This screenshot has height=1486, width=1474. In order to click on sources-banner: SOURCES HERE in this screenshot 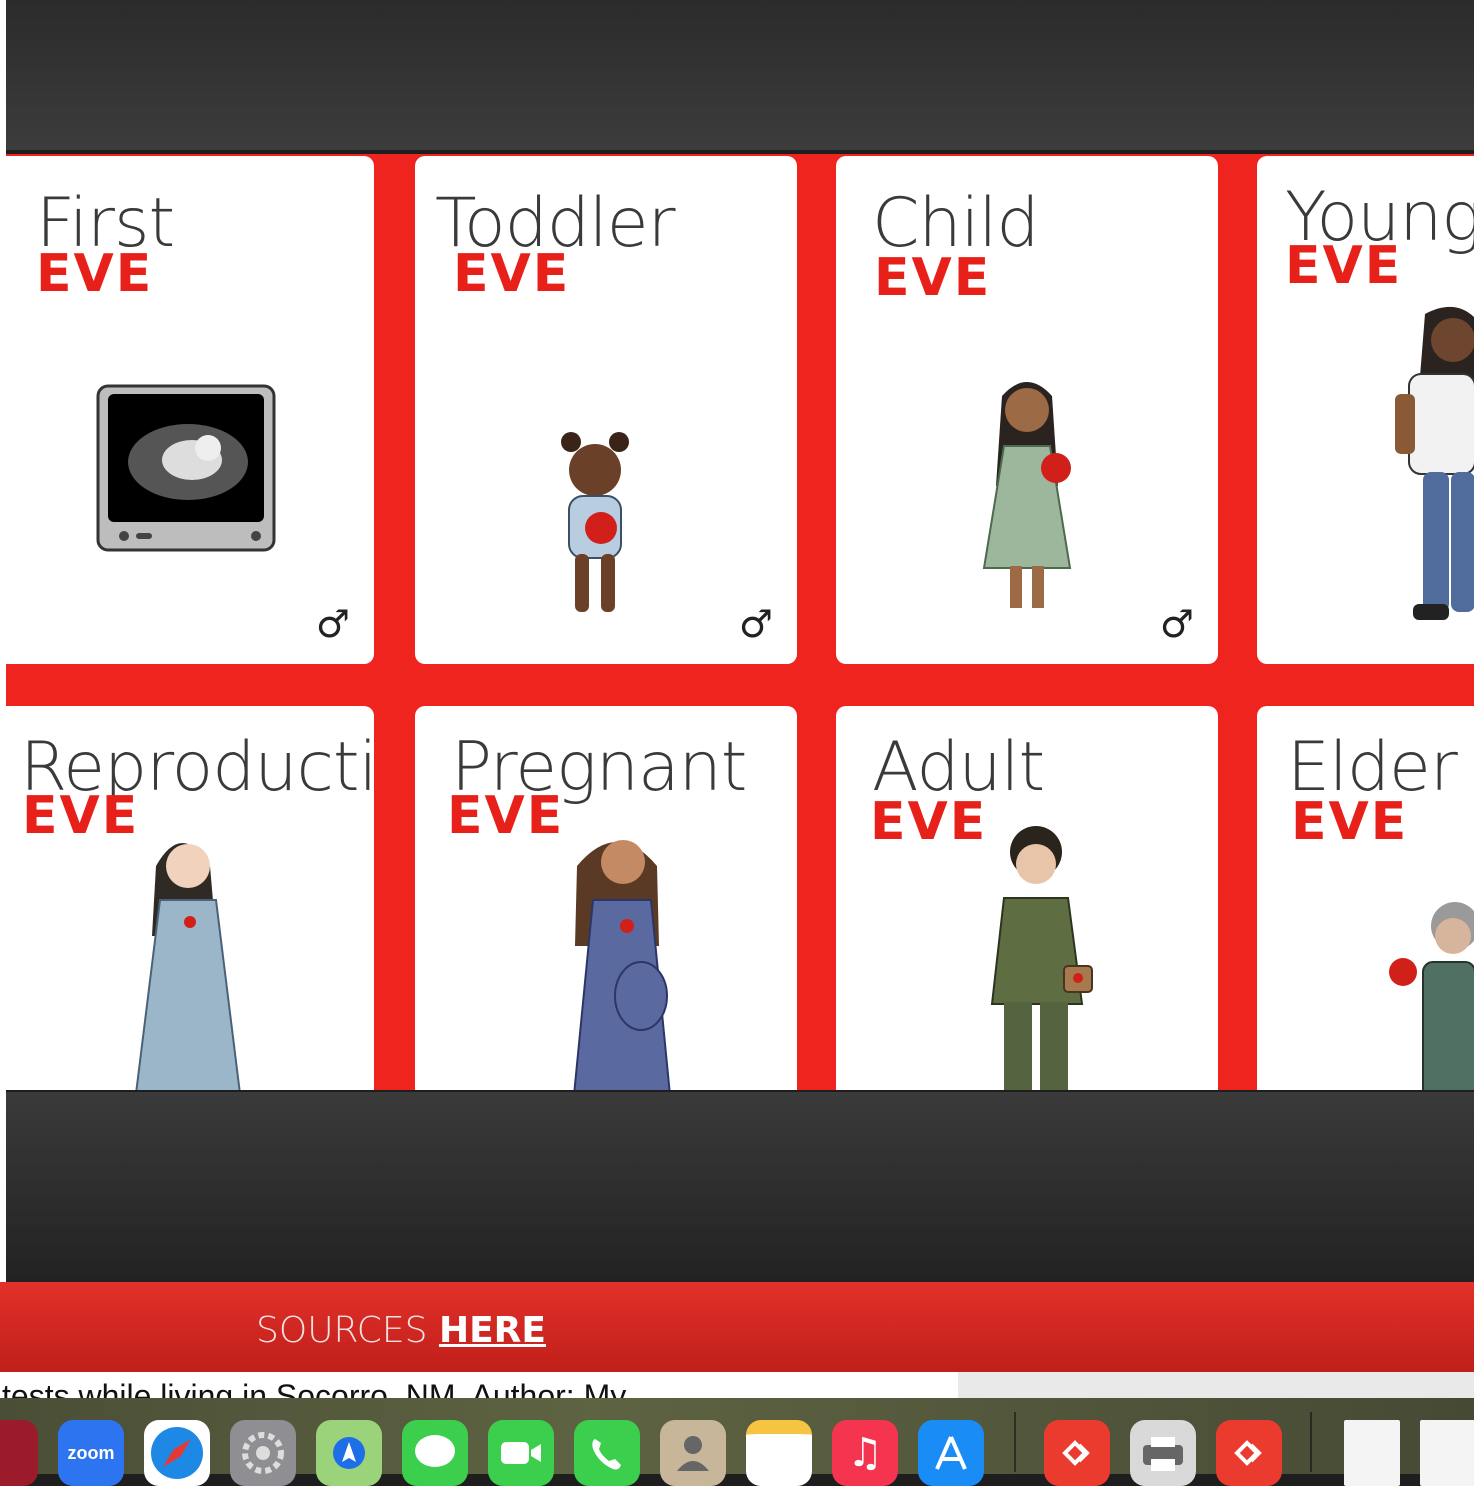, I will do `click(737, 1327)`.